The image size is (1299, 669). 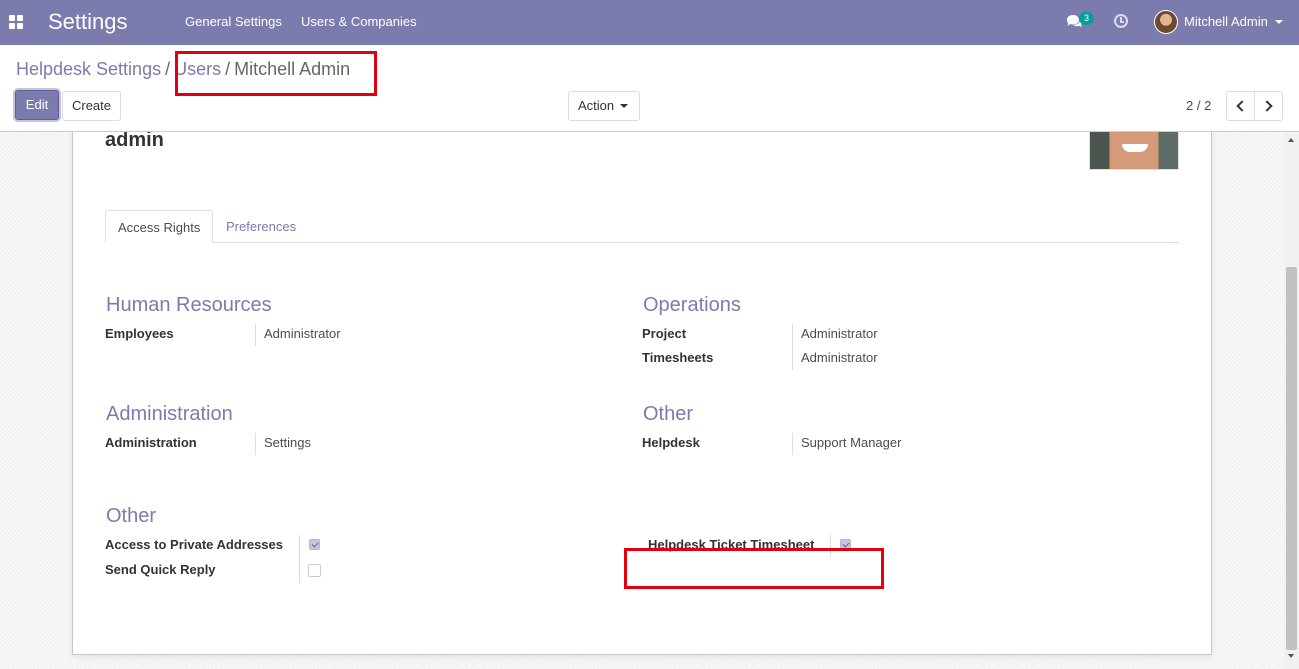 What do you see at coordinates (692, 305) in the screenshot?
I see `section-title-operations: Operations` at bounding box center [692, 305].